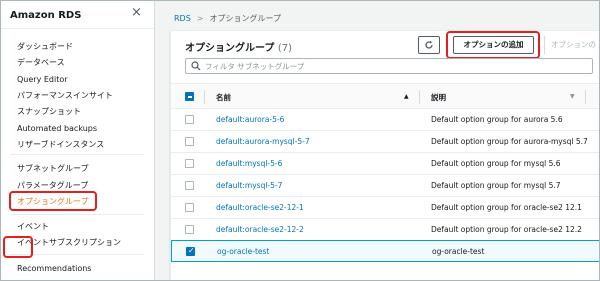 Image resolution: width=600 pixels, height=281 pixels. What do you see at coordinates (42, 79) in the screenshot?
I see `sidebar-item-query-editor: Query Editor` at bounding box center [42, 79].